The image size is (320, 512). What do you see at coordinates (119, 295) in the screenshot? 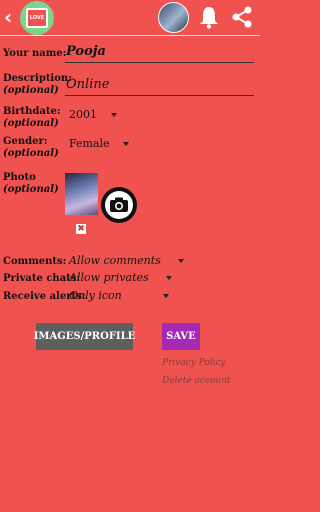
I see `receive-alerts-select: Only icon` at bounding box center [119, 295].